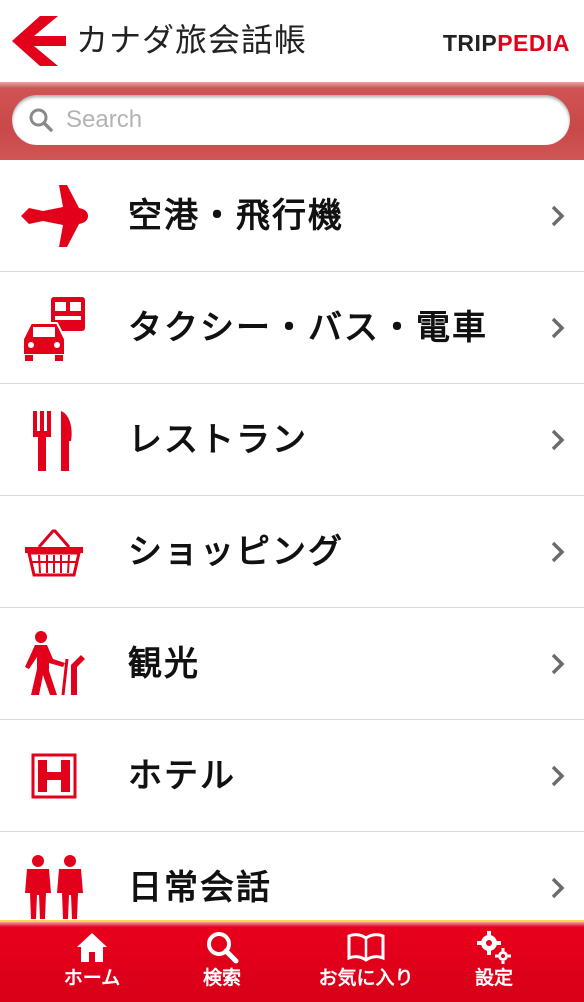  Describe the element at coordinates (292, 961) in the screenshot. I see `bottom-tab-bar: ホーム 検索 お気に入り 設定` at that location.